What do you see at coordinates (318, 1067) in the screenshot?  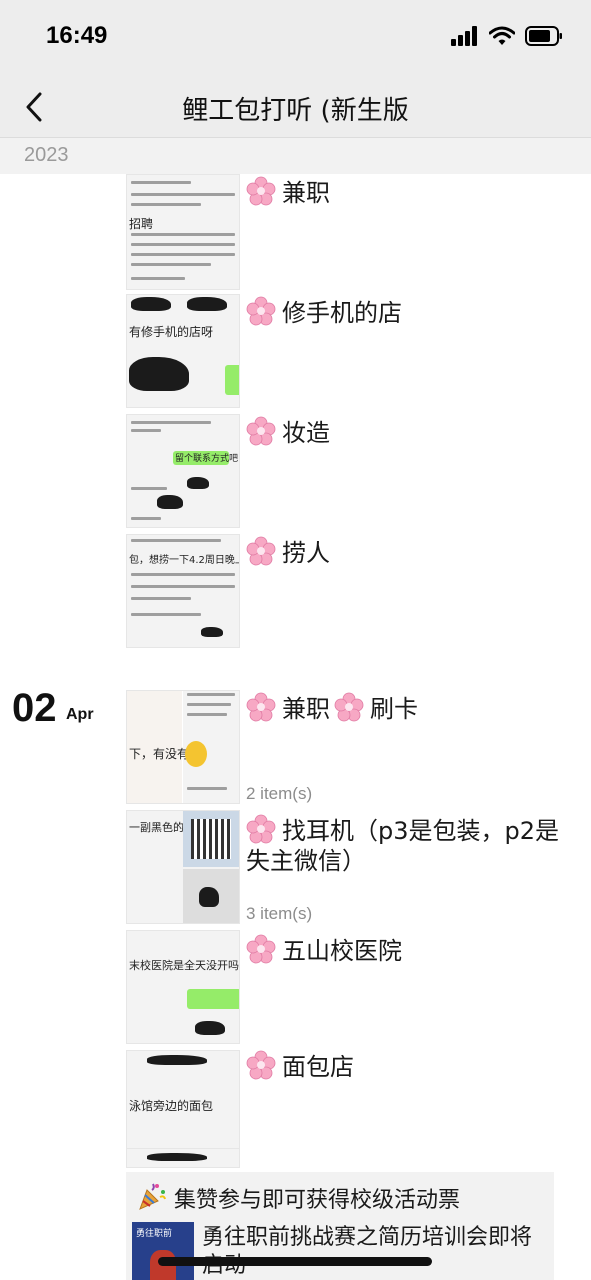 I see `post-text: 面包店` at bounding box center [318, 1067].